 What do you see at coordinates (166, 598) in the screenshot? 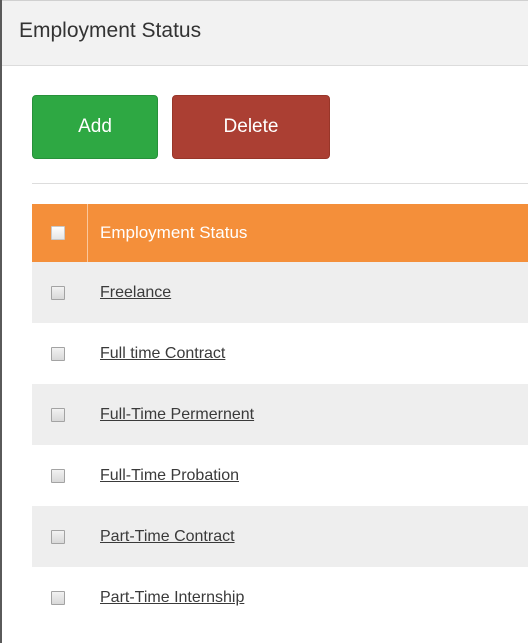
I see `row-link: Part-Time Internship` at bounding box center [166, 598].